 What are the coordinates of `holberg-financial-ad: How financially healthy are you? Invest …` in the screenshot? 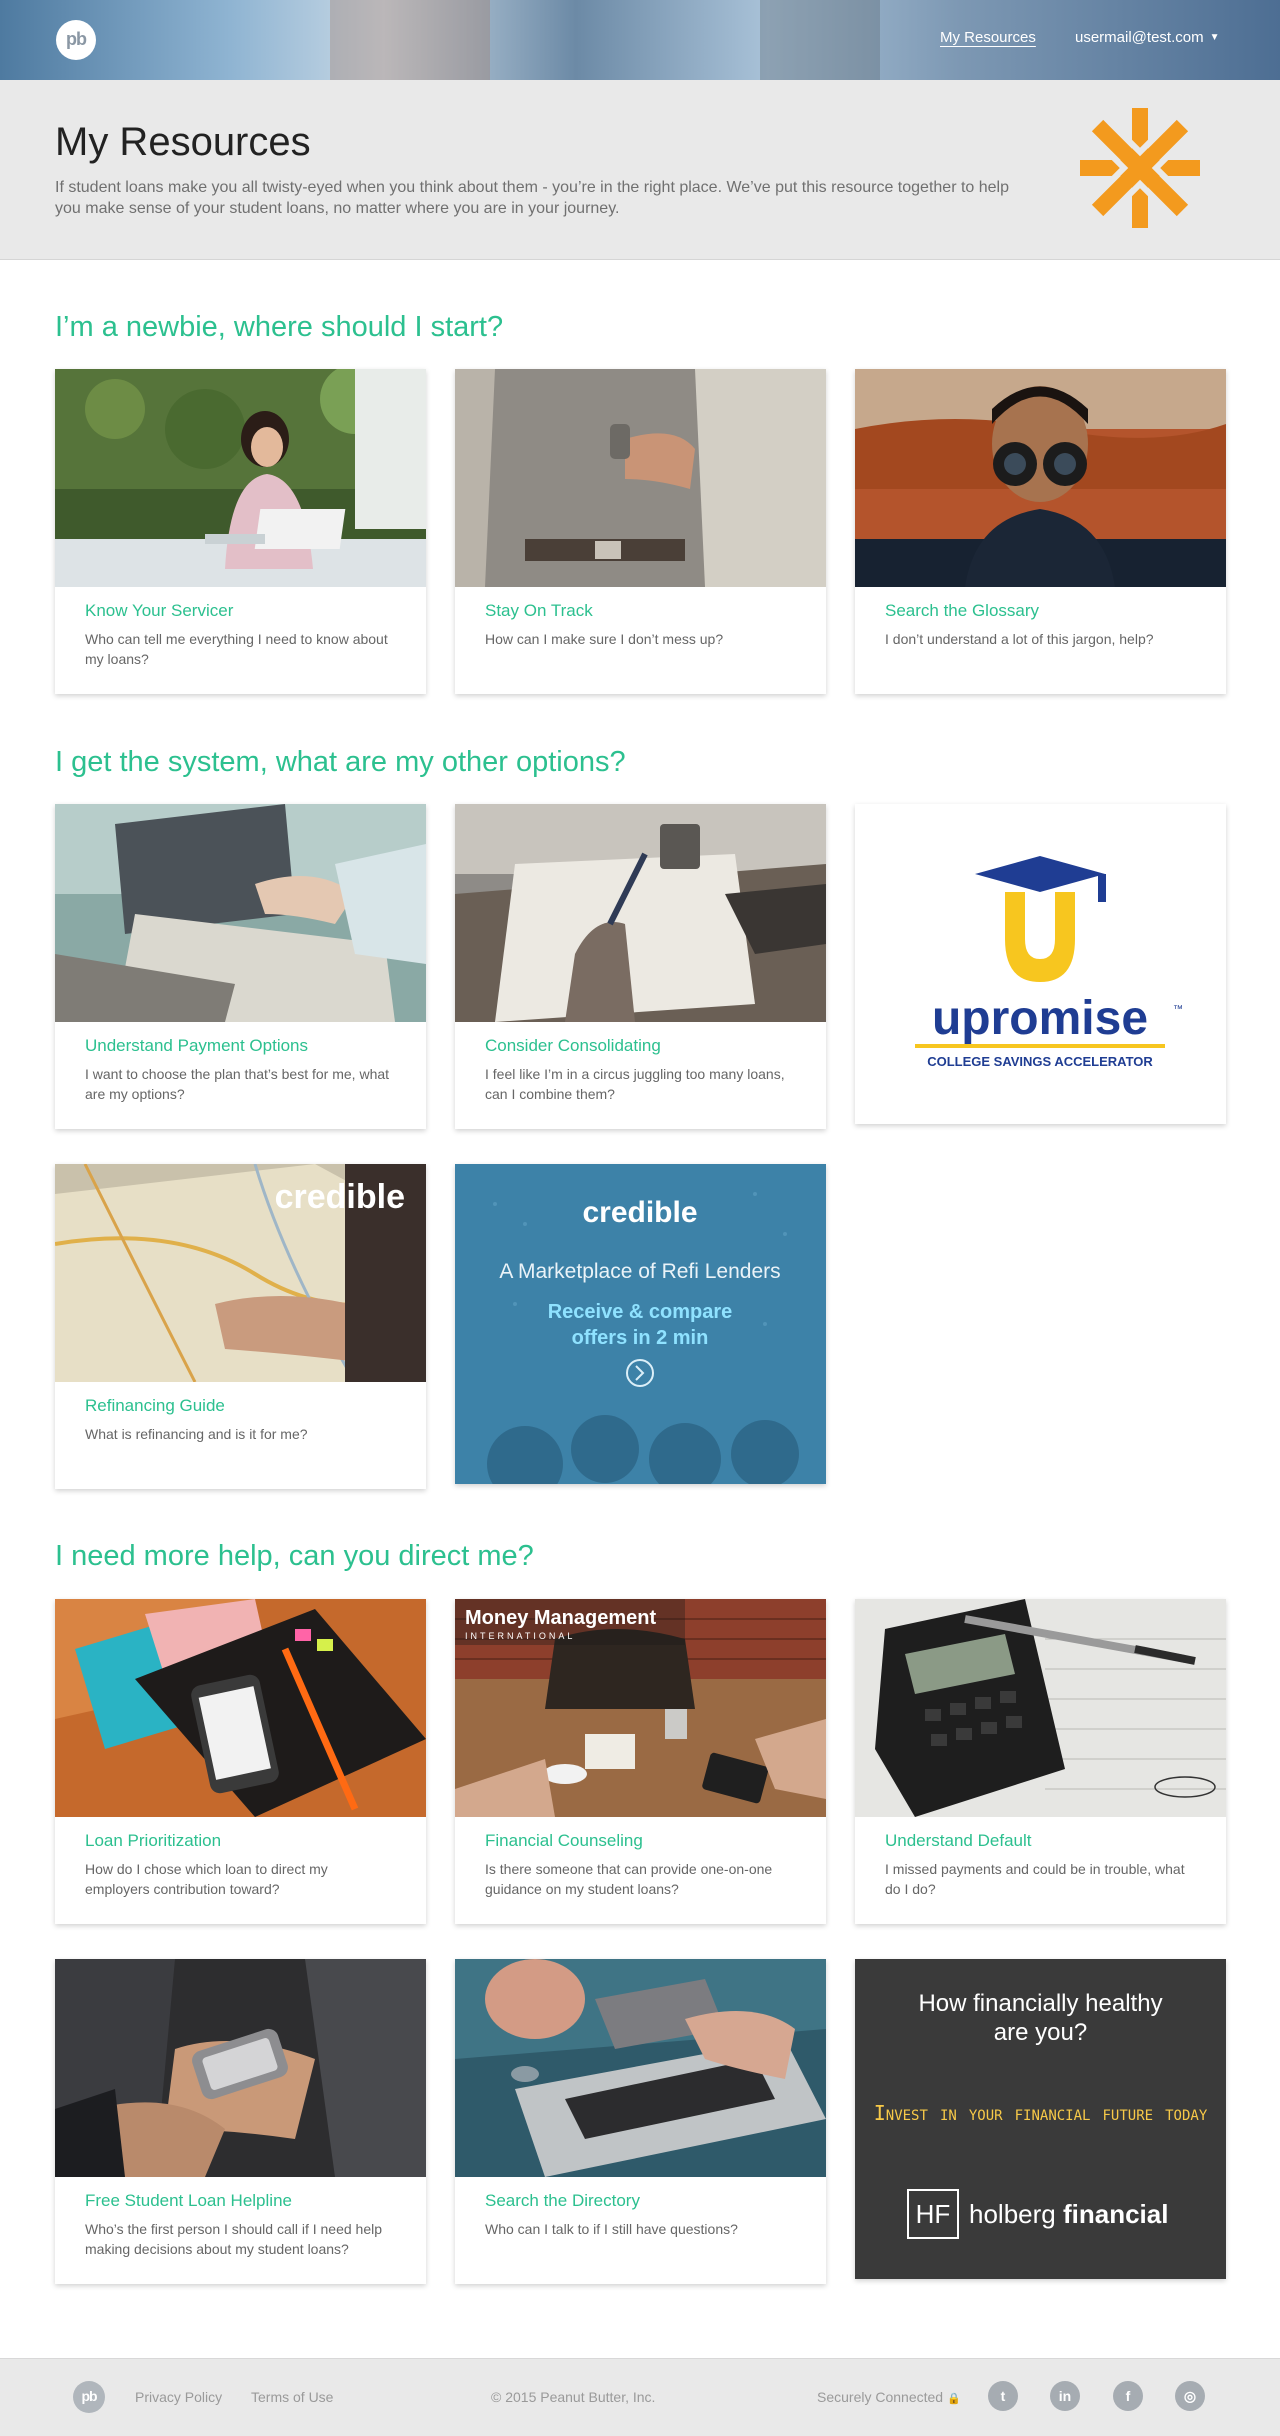 It's located at (1040, 2119).